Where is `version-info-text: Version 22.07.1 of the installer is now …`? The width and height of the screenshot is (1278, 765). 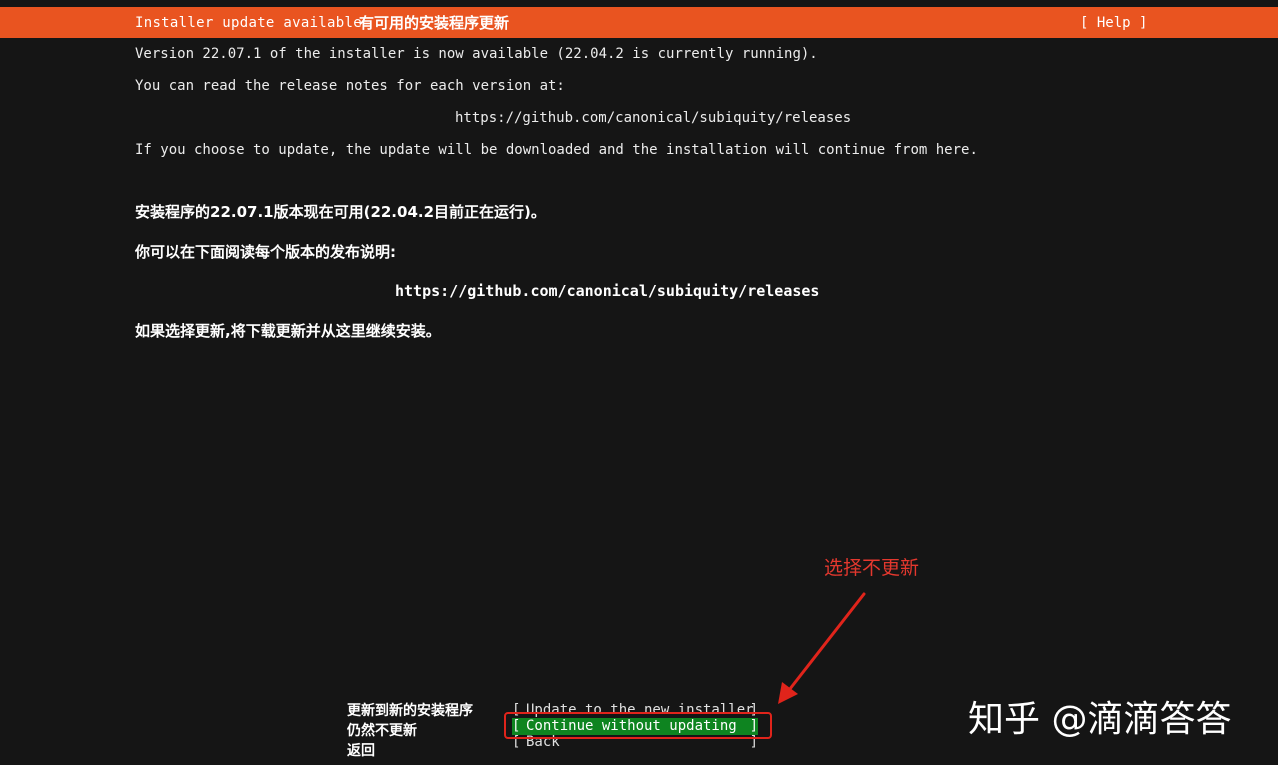 version-info-text: Version 22.07.1 of the installer is now … is located at coordinates (476, 54).